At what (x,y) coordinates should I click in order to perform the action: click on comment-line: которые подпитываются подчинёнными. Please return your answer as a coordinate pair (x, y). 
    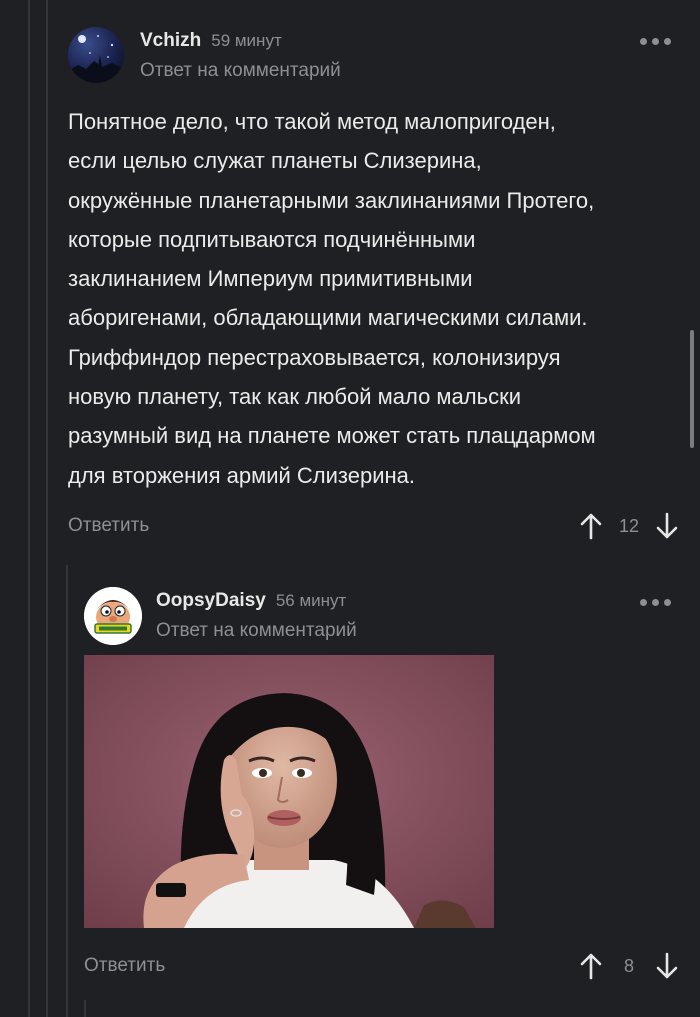
    Looking at the image, I should click on (272, 239).